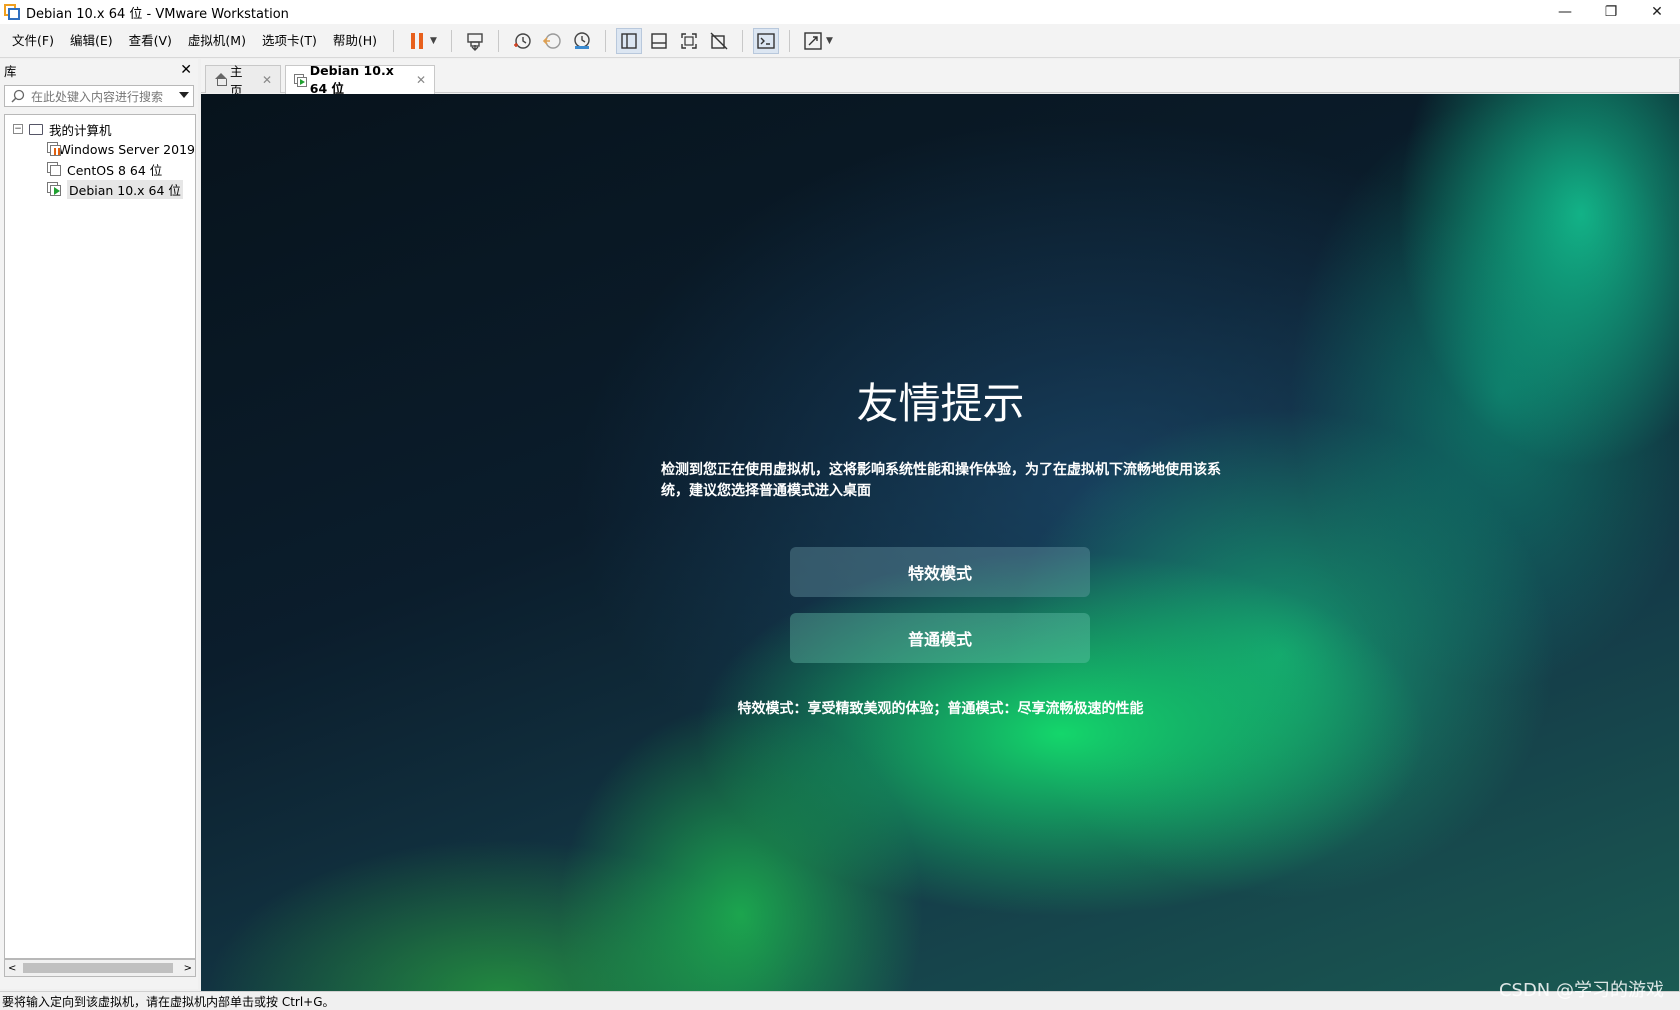 This screenshot has height=1010, width=1680. I want to click on full-screen-icon, so click(689, 41).